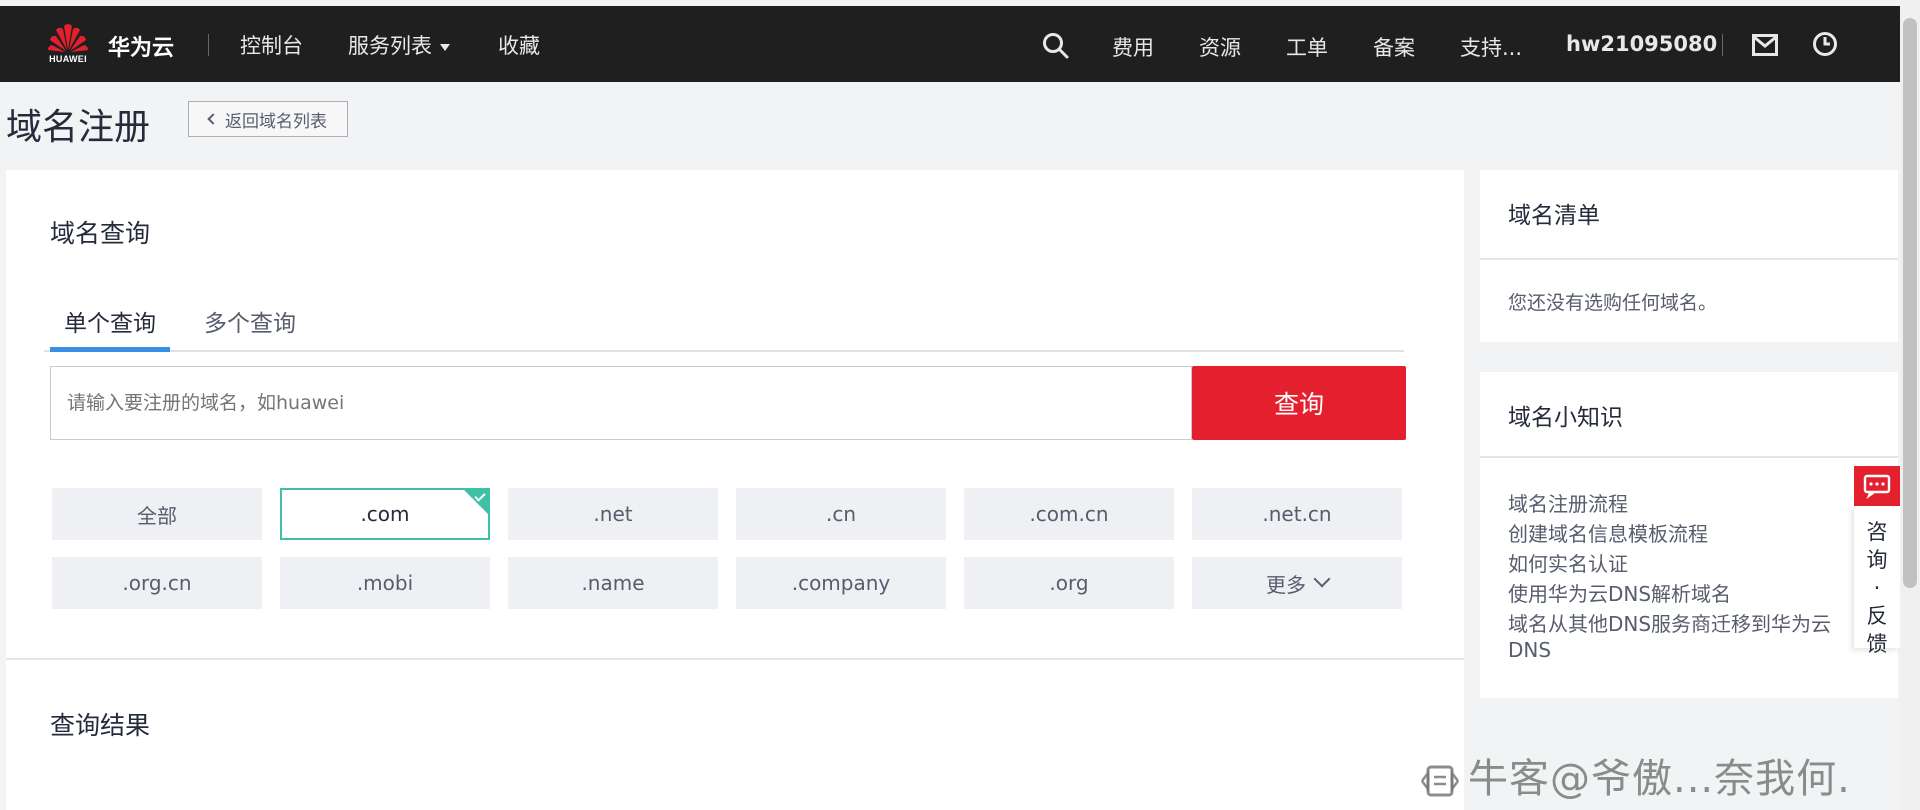 Image resolution: width=1920 pixels, height=810 pixels. Describe the element at coordinates (100, 725) in the screenshot. I see `query-results-title: 查询结果` at that location.